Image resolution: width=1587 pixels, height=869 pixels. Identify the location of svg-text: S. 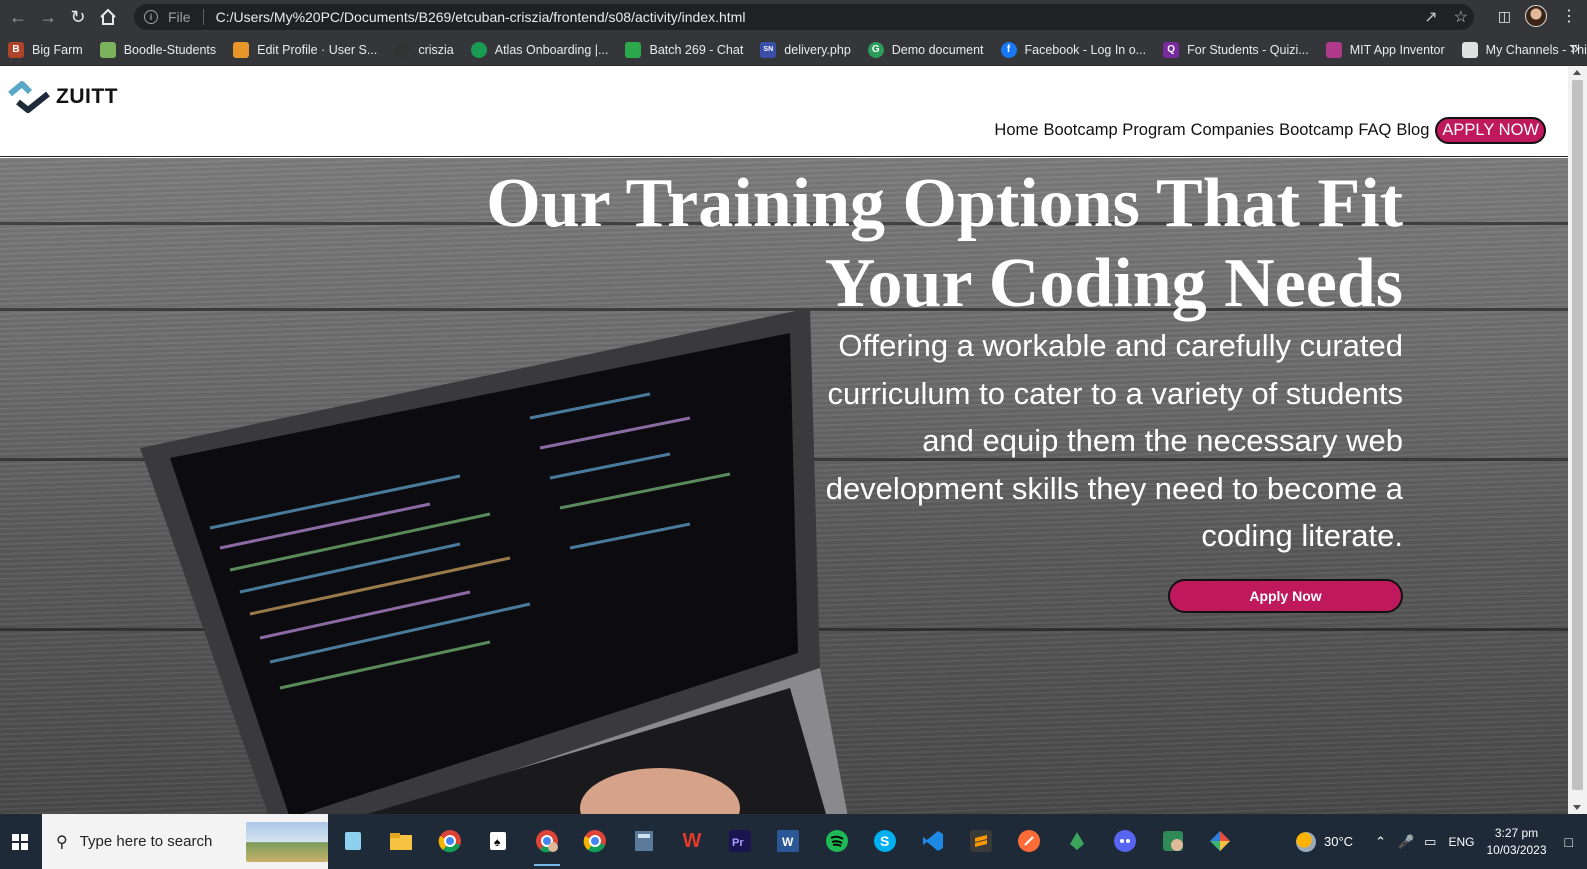
(884, 841).